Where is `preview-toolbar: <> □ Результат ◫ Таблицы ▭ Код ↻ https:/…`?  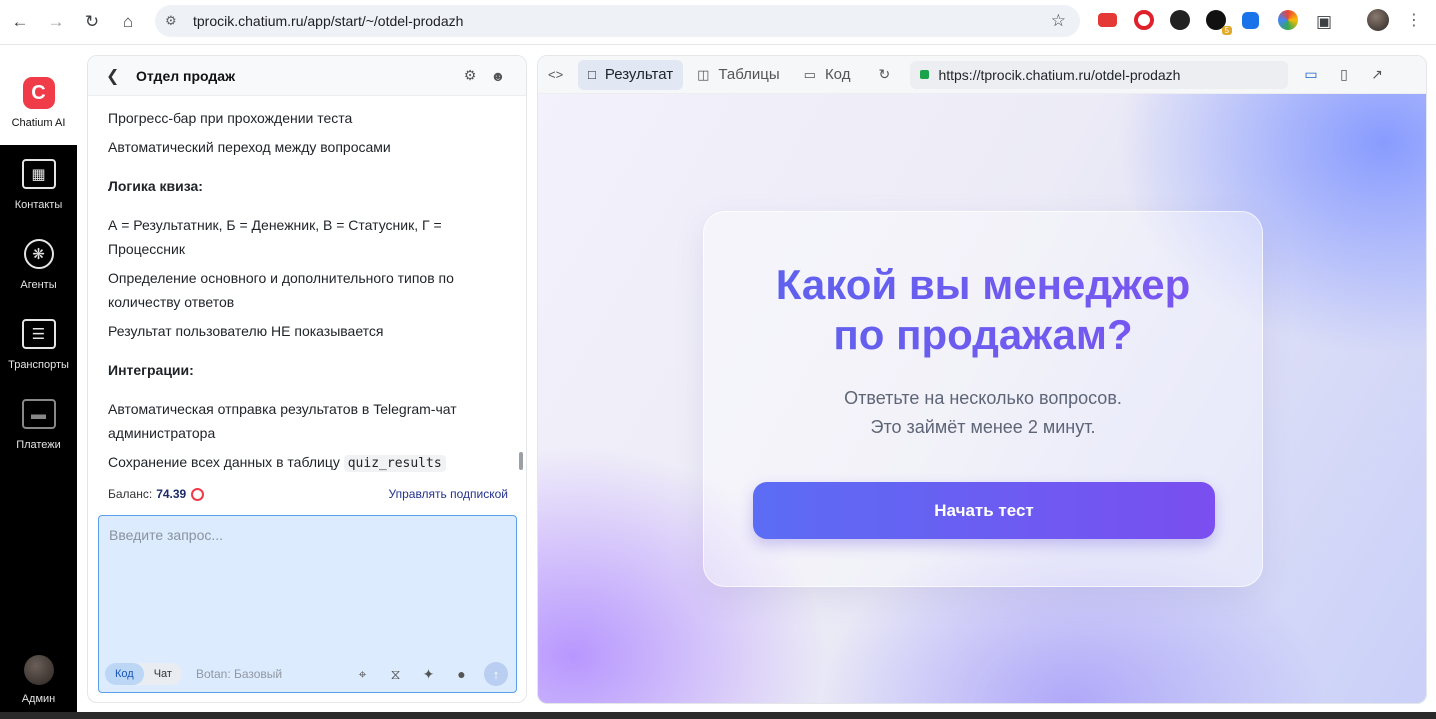 preview-toolbar: <> □ Результат ◫ Таблицы ▭ Код ↻ https:/… is located at coordinates (982, 75).